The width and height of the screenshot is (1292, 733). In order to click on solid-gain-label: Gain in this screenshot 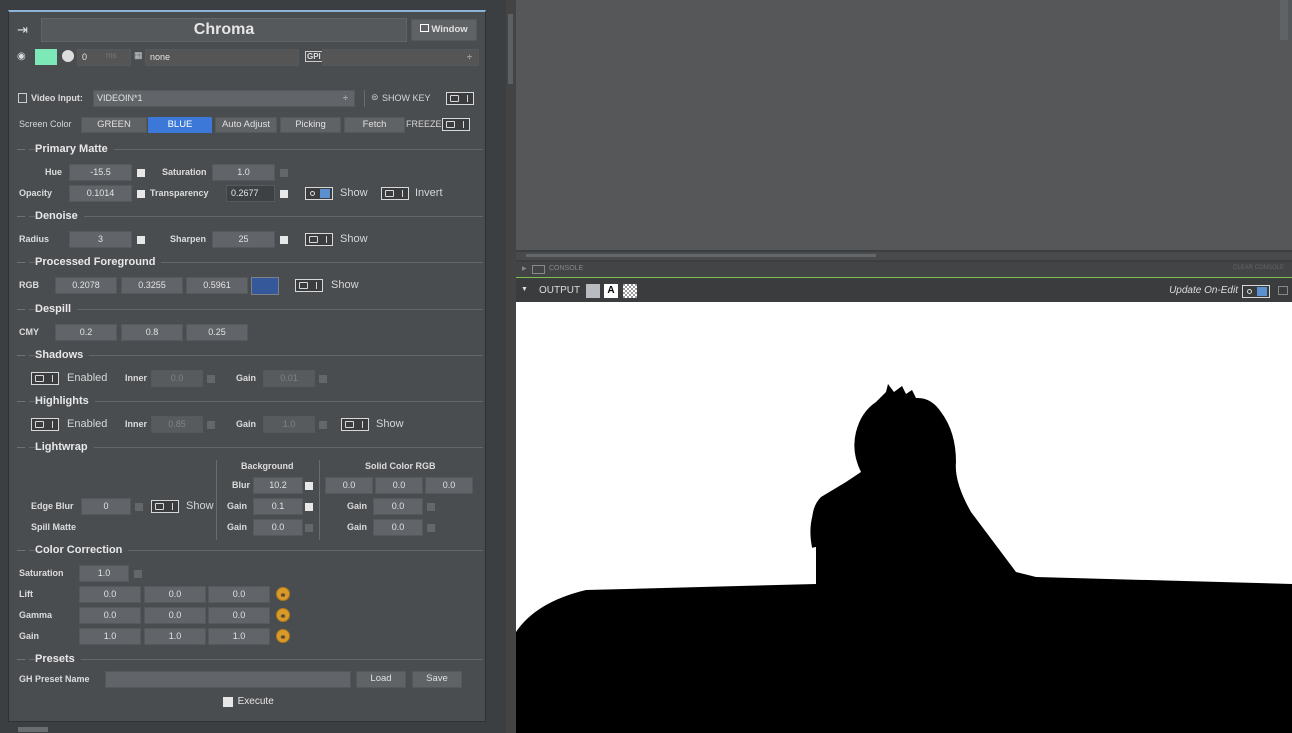, I will do `click(357, 506)`.